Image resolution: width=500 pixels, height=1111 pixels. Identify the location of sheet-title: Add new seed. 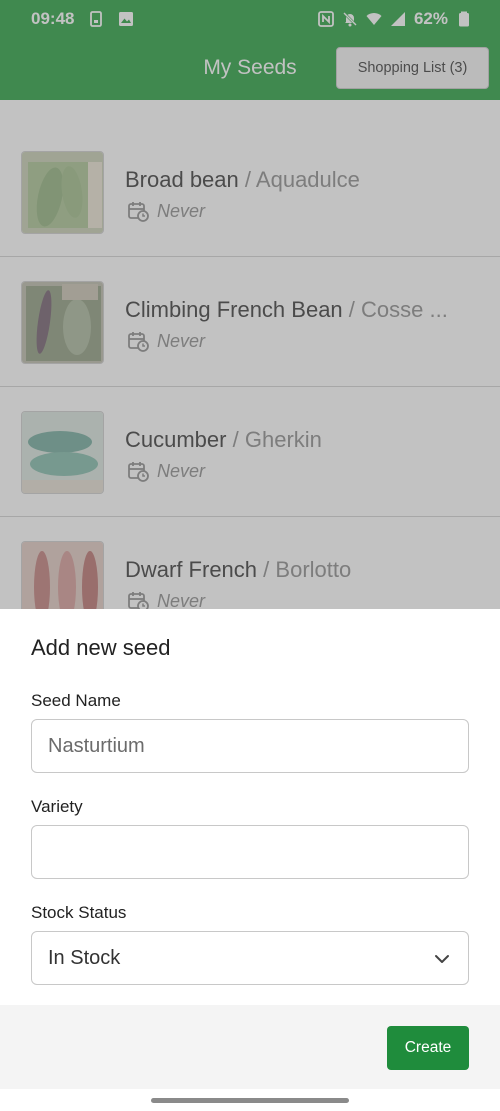
(101, 647).